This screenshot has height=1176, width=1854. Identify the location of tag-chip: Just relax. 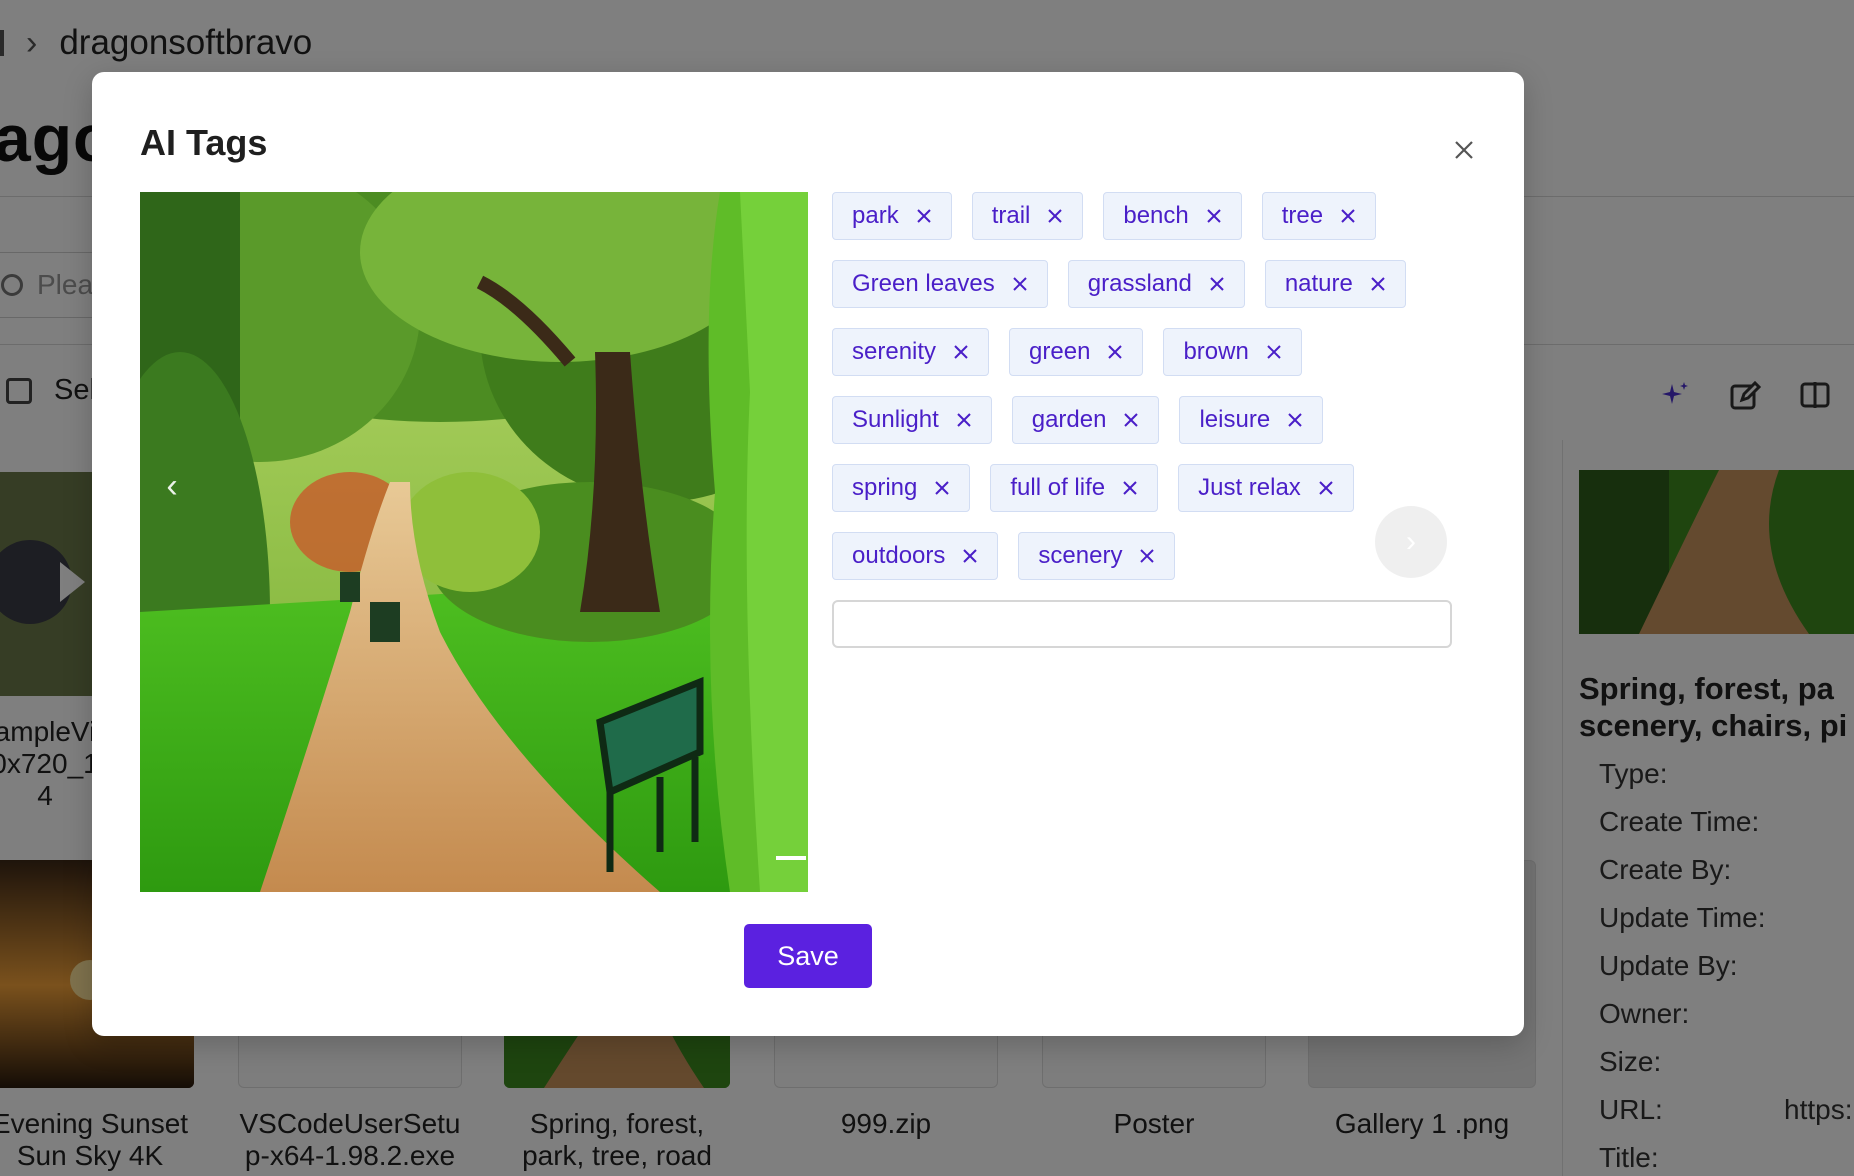
(1266, 488).